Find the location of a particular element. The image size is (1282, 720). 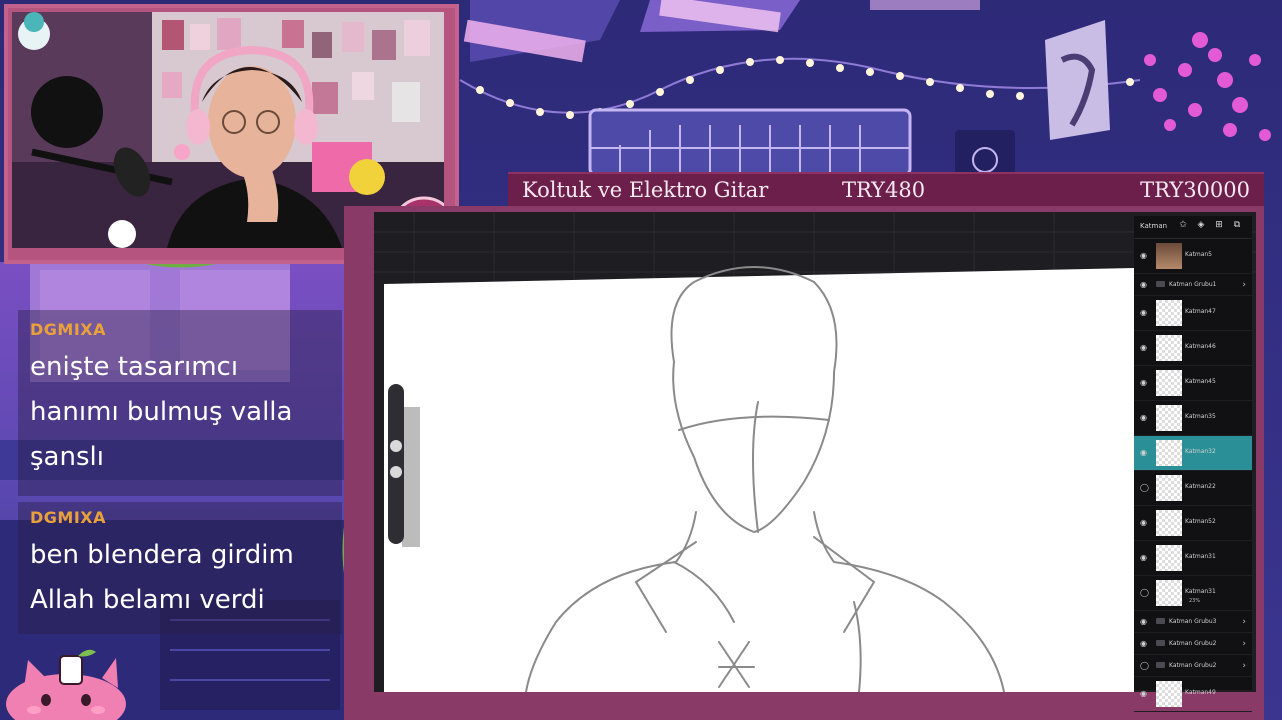

layer-name: Katman35 is located at coordinates (1200, 416).